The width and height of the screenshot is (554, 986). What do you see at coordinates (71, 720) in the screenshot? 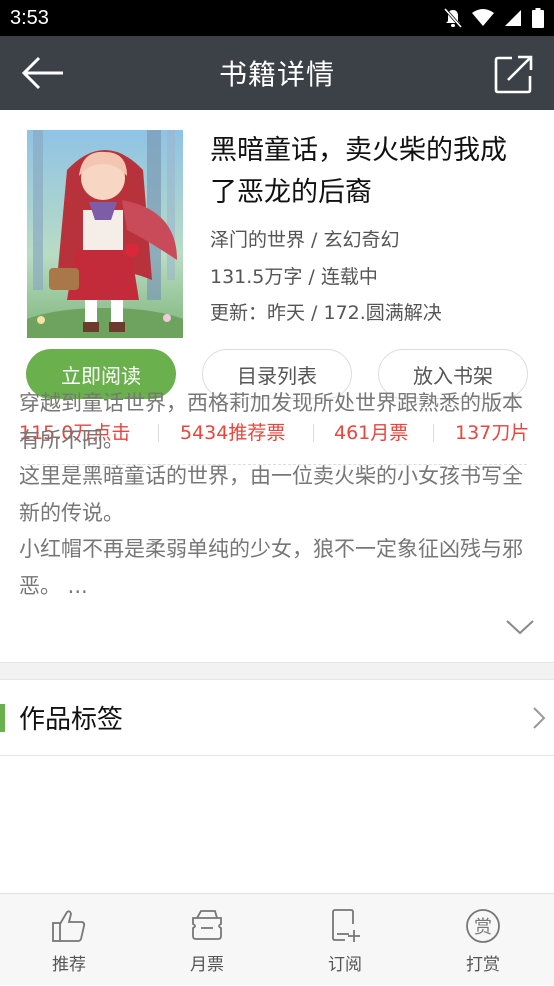
I see `work-tags-label: 作品标签` at bounding box center [71, 720].